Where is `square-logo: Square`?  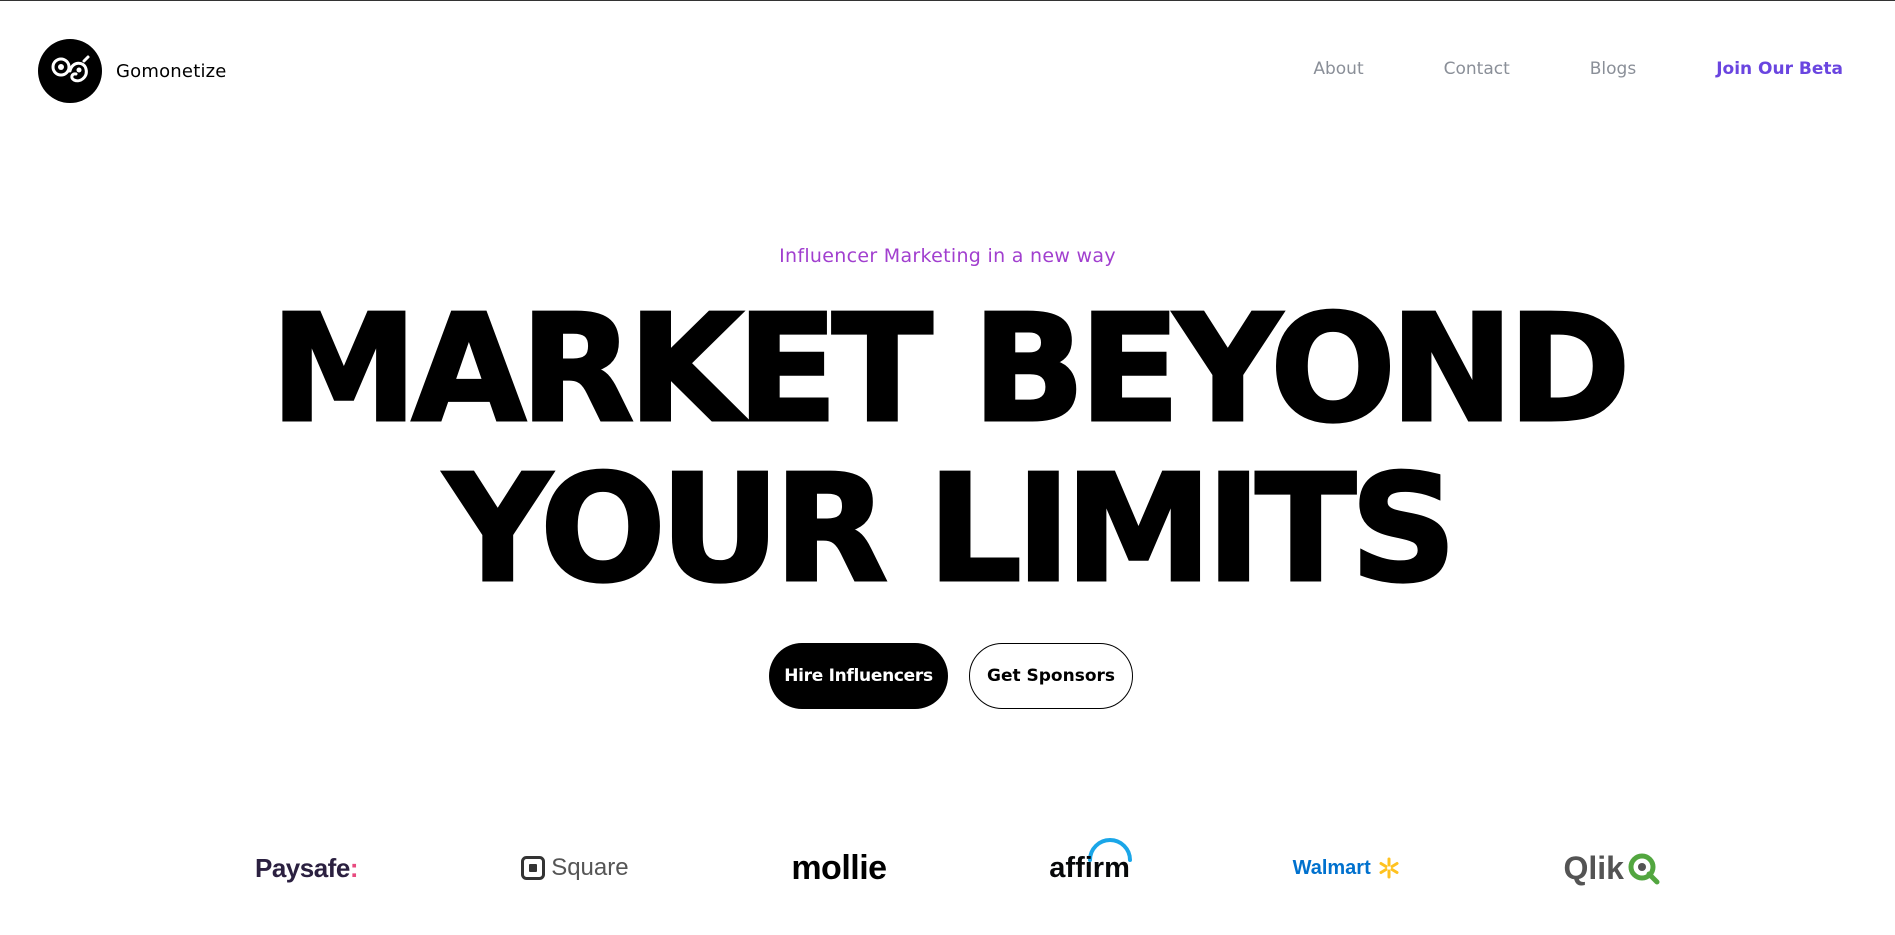
square-logo: Square is located at coordinates (575, 868).